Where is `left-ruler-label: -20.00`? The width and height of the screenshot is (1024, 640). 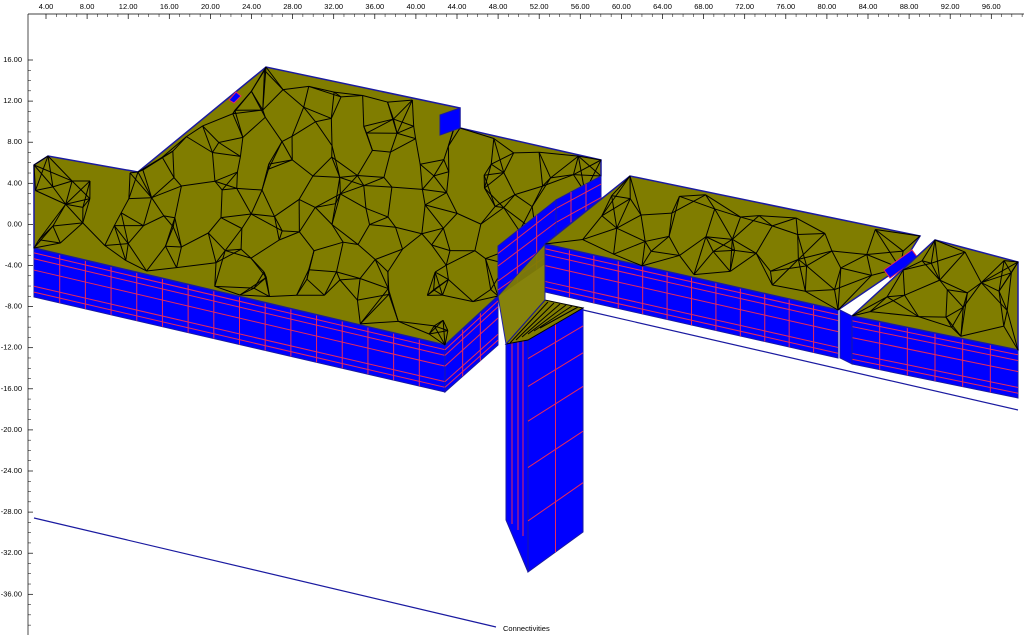 left-ruler-label: -20.00 is located at coordinates (11, 429).